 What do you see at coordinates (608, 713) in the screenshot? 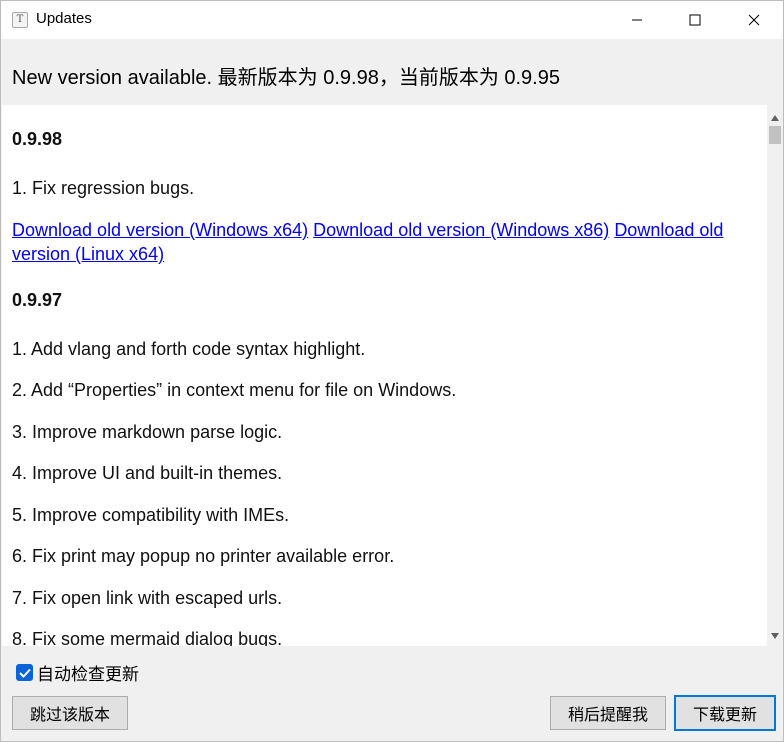
I see `remind-later-button: 稍后提醒我` at bounding box center [608, 713].